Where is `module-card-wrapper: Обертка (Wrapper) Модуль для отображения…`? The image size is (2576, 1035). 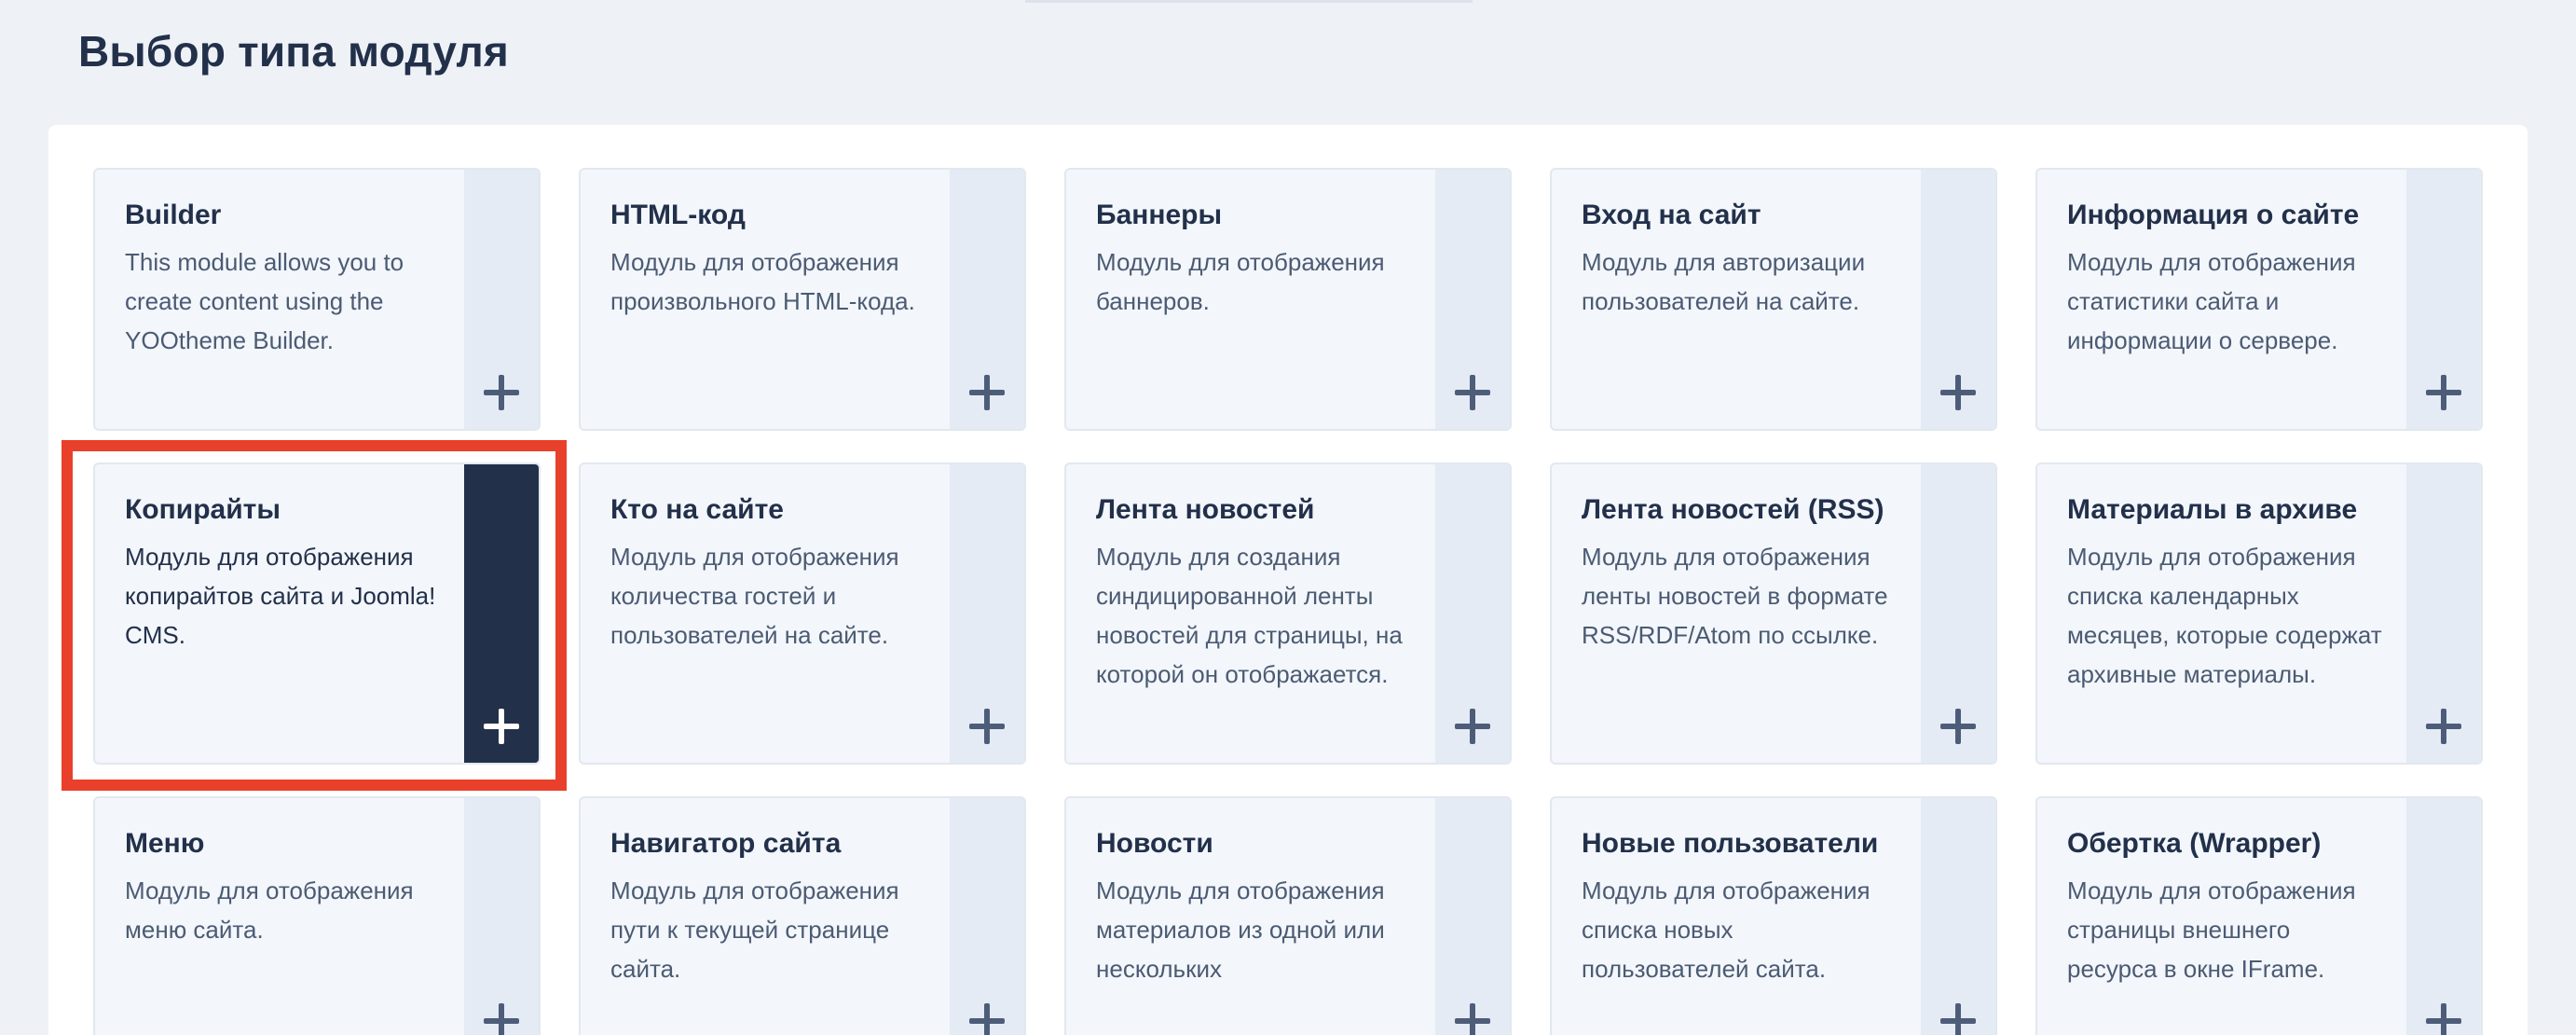 module-card-wrapper: Обертка (Wrapper) Модуль для отображения… is located at coordinates (2259, 916).